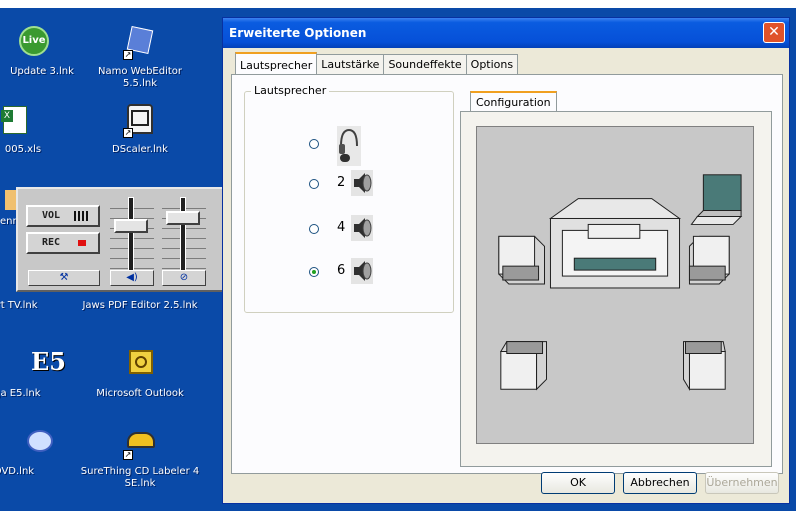  I want to click on tab-configuration: Configuration, so click(513, 101).